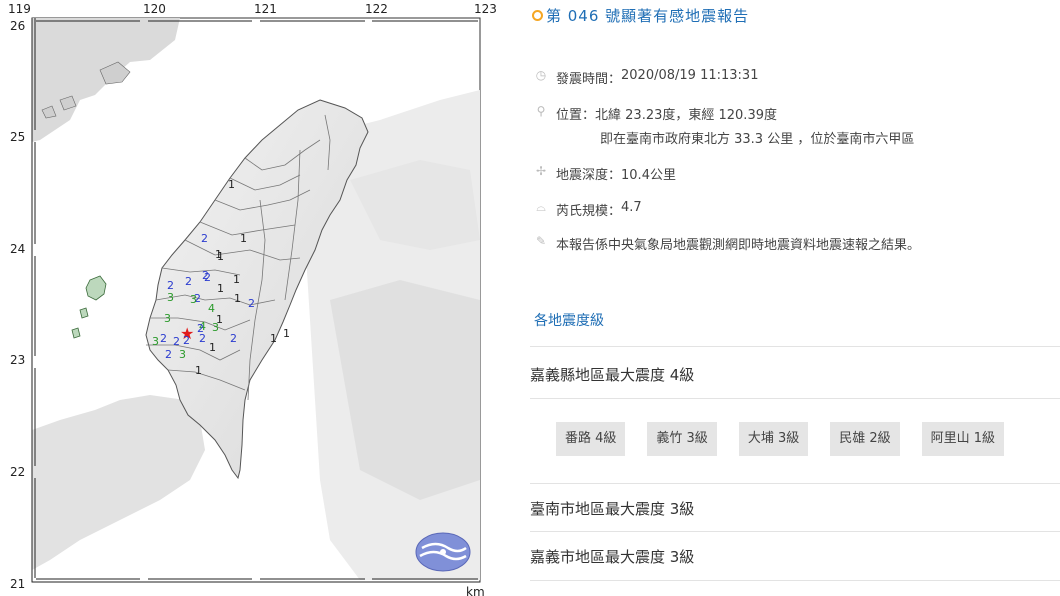 This screenshot has width=1060, height=596. I want to click on bullet-icon, so click(537, 15).